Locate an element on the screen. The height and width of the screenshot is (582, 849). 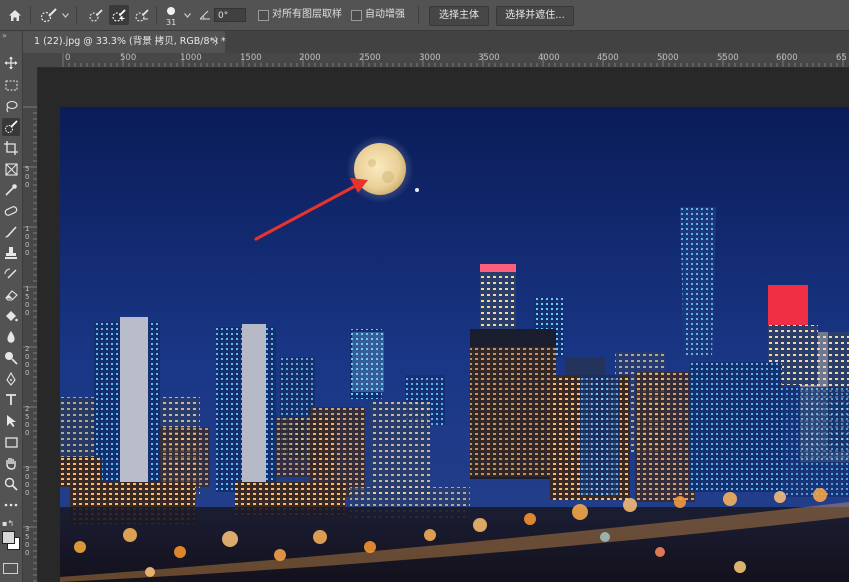
vertical-ruler-ticks is located at coordinates (30, 344).